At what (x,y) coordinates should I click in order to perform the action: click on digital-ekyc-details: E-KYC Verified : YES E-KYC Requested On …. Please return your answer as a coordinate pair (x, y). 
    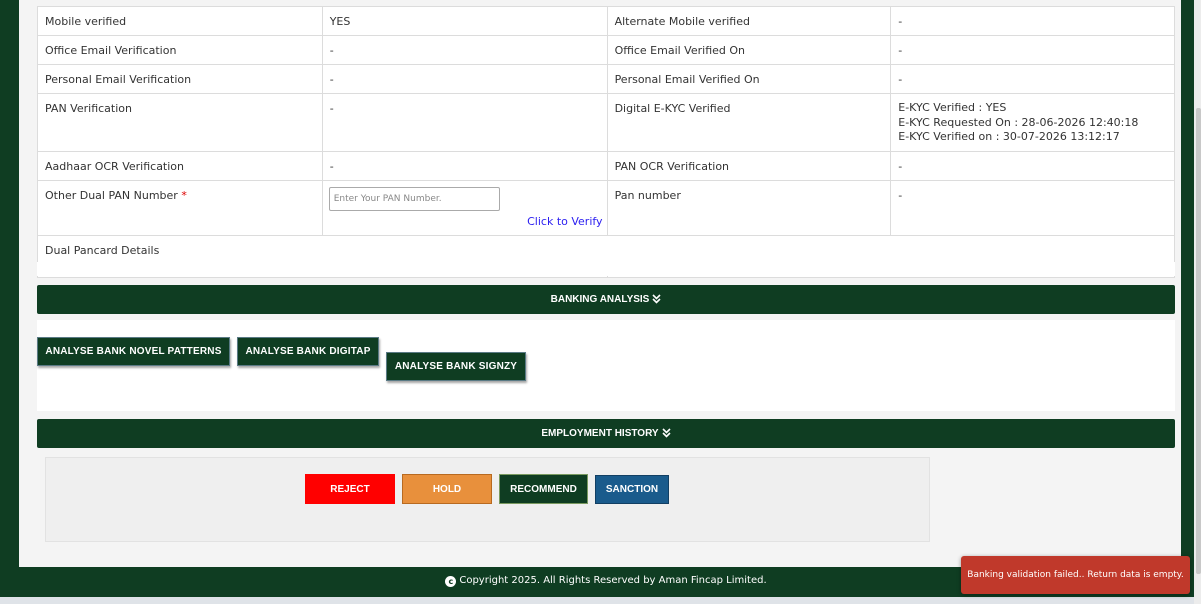
    Looking at the image, I should click on (1032, 122).